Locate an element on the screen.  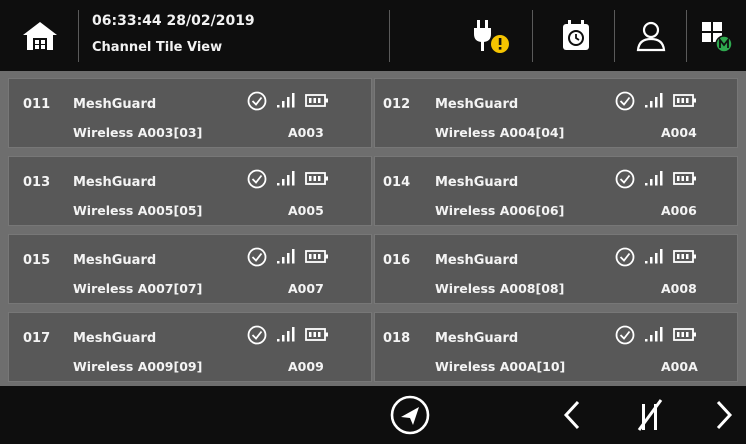
timer-icon is located at coordinates (576, 35).